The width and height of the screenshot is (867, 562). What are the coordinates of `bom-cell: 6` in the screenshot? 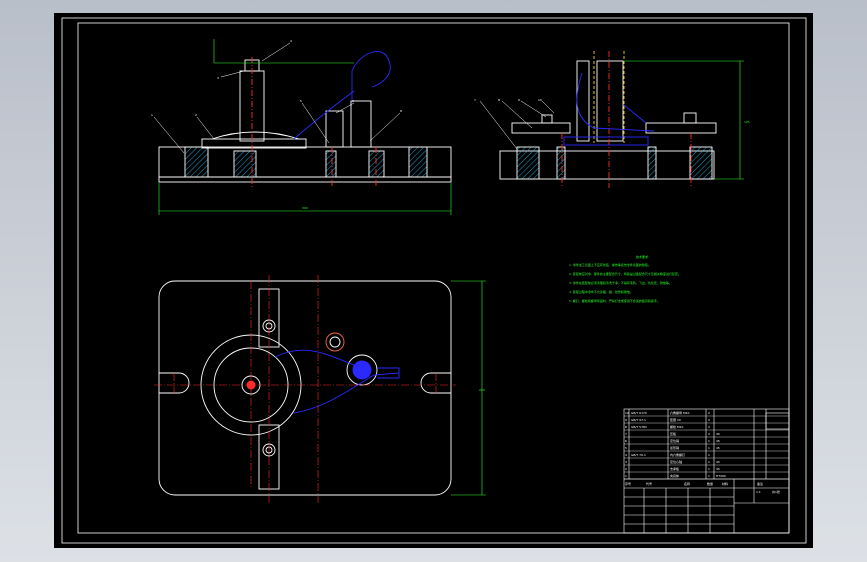 It's located at (626, 441).